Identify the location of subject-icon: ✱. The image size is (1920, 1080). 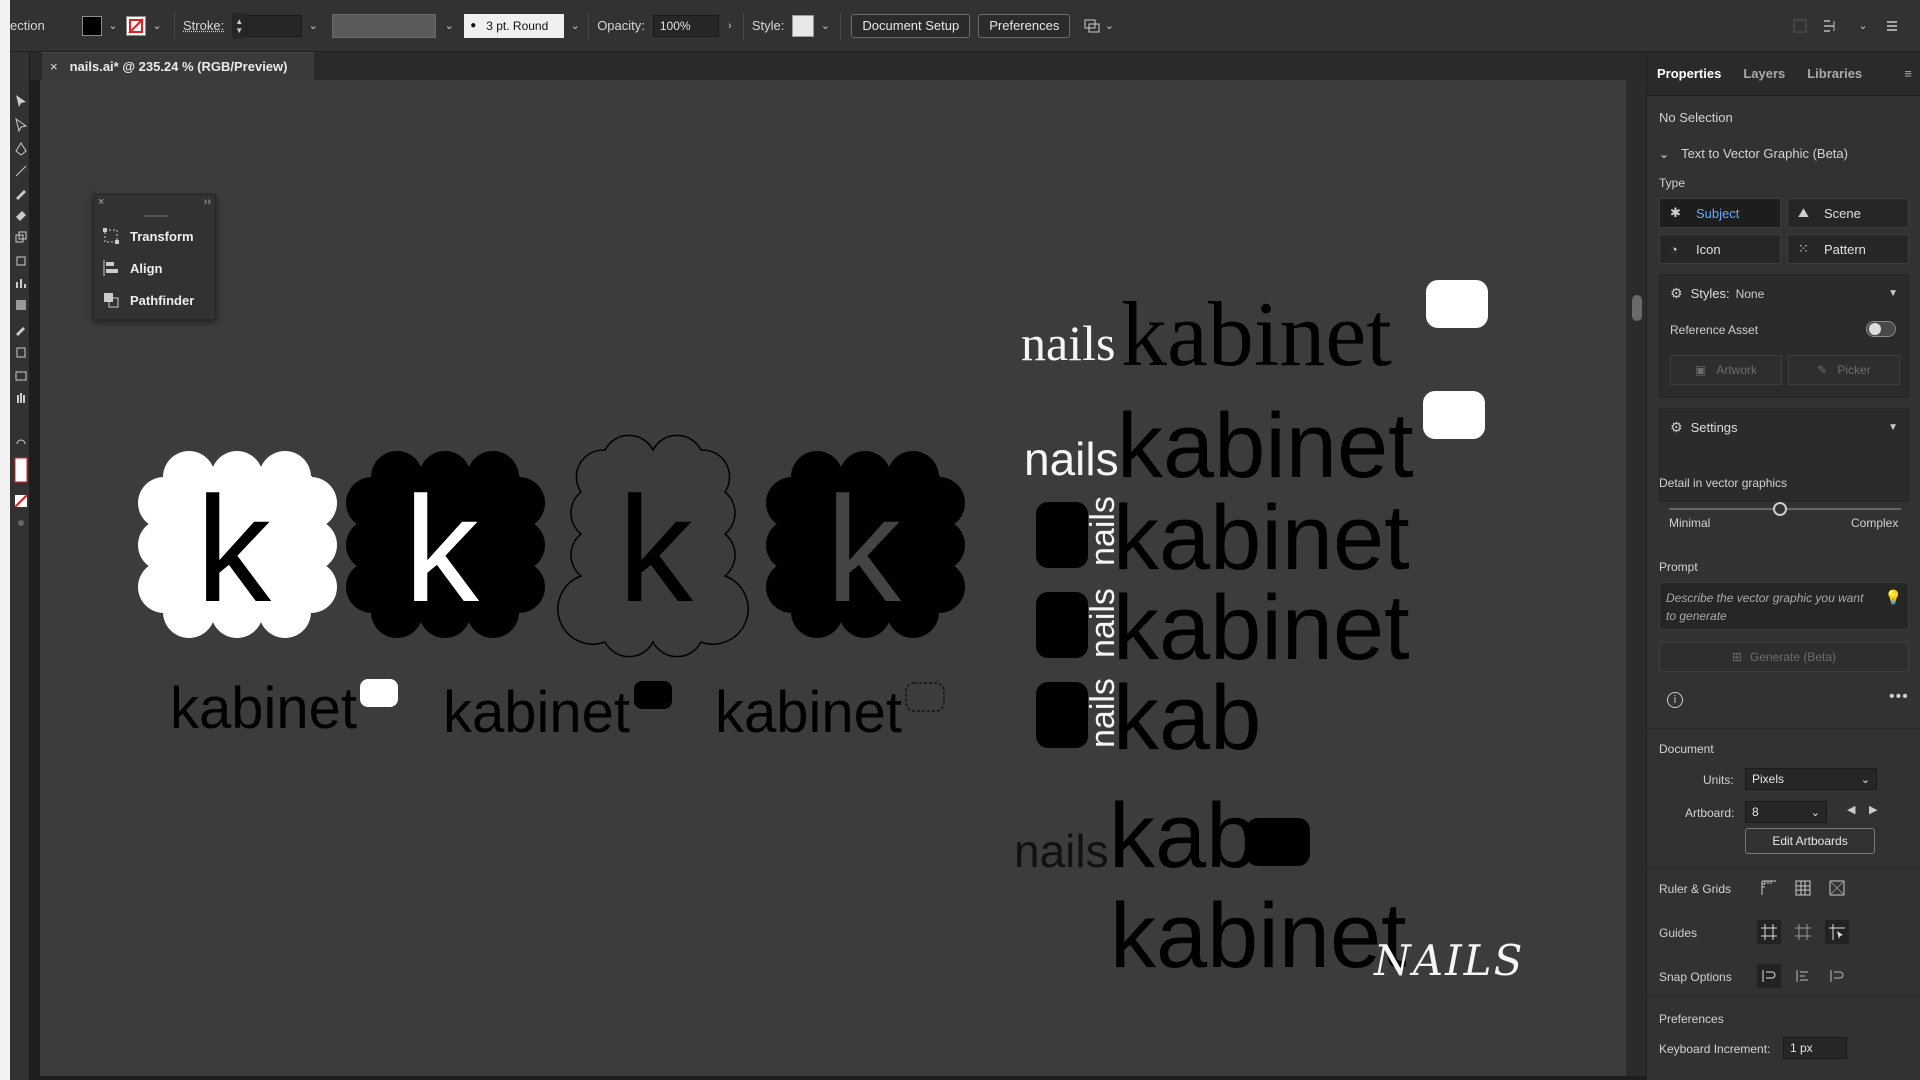
(1675, 212).